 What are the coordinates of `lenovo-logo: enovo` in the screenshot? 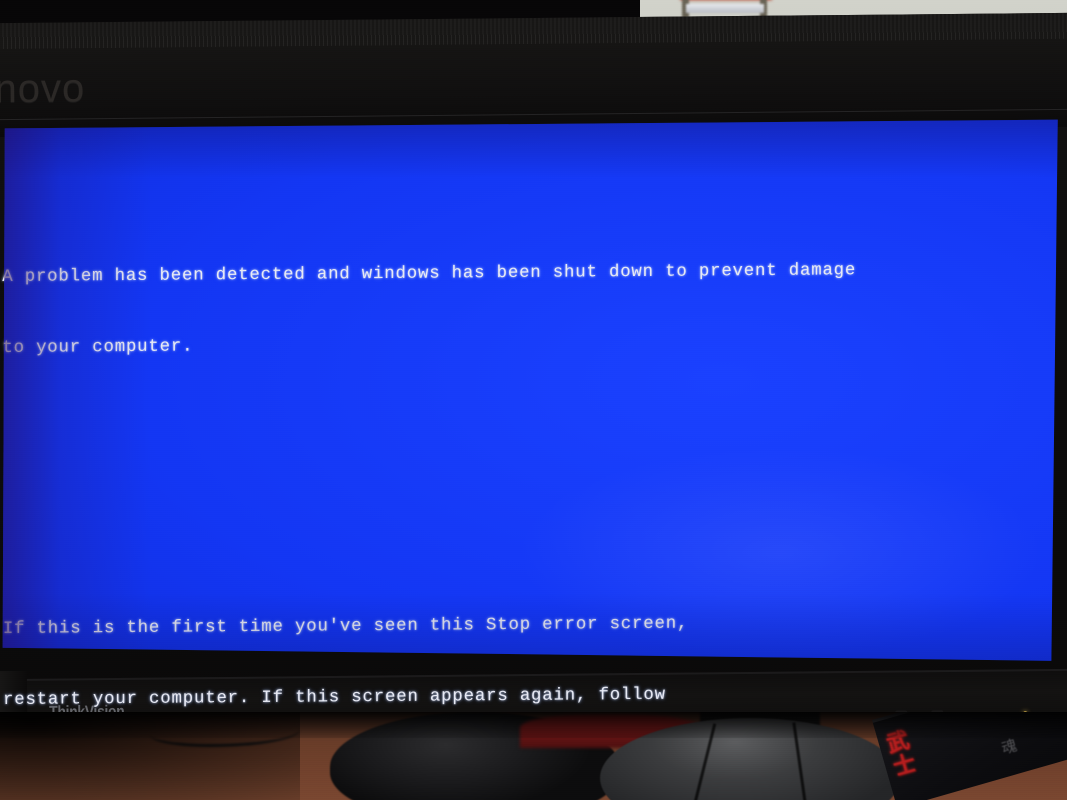 It's located at (43, 89).